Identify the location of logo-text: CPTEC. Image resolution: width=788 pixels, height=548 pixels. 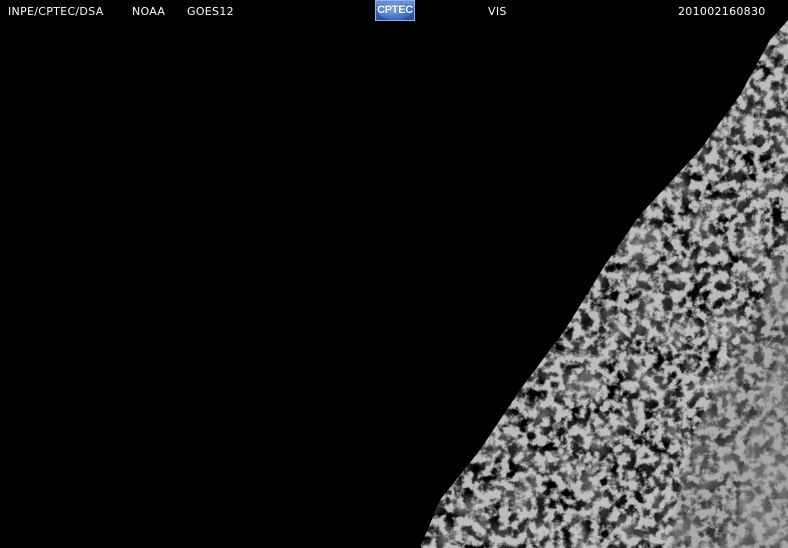
(395, 10).